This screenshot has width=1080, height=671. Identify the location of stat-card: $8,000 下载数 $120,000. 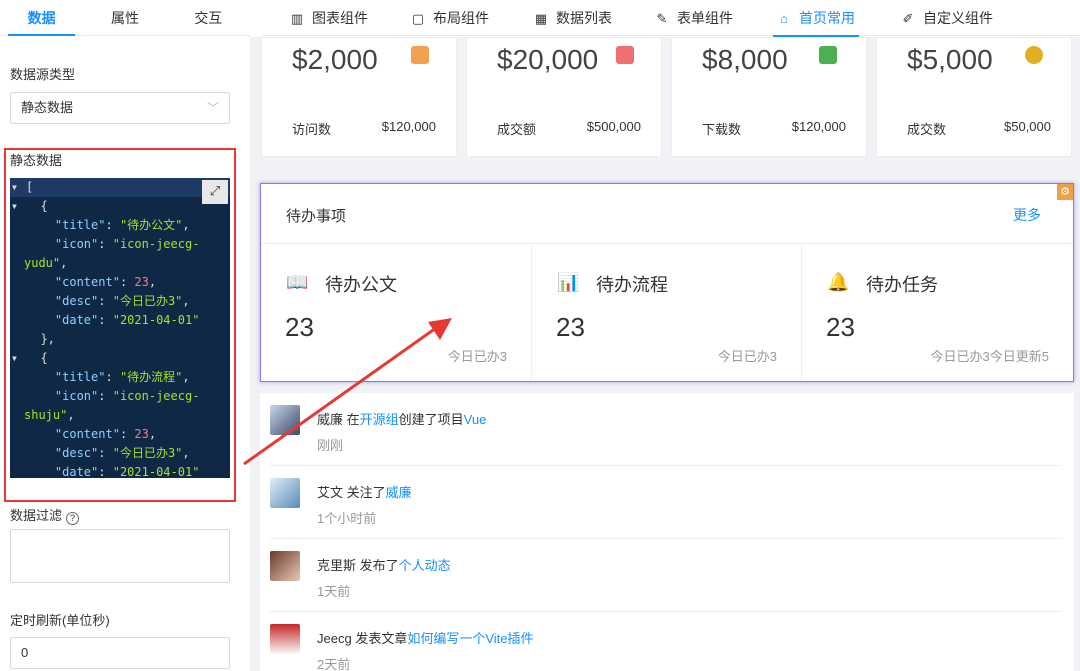
(769, 97).